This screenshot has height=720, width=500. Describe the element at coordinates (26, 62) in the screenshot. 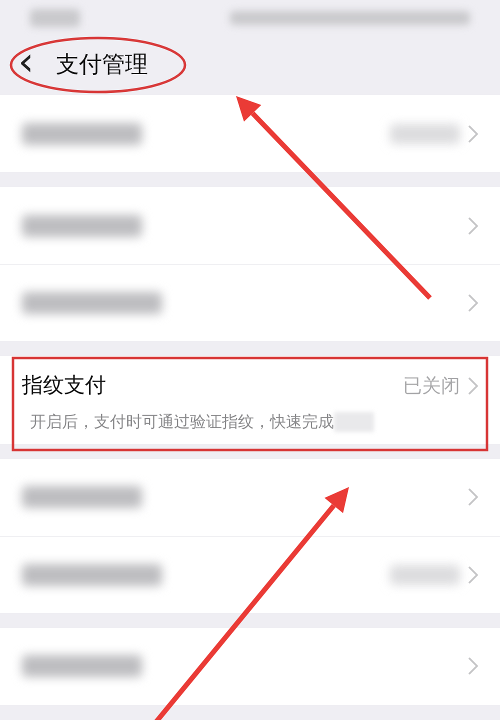

I see `back-button: ‹` at that location.